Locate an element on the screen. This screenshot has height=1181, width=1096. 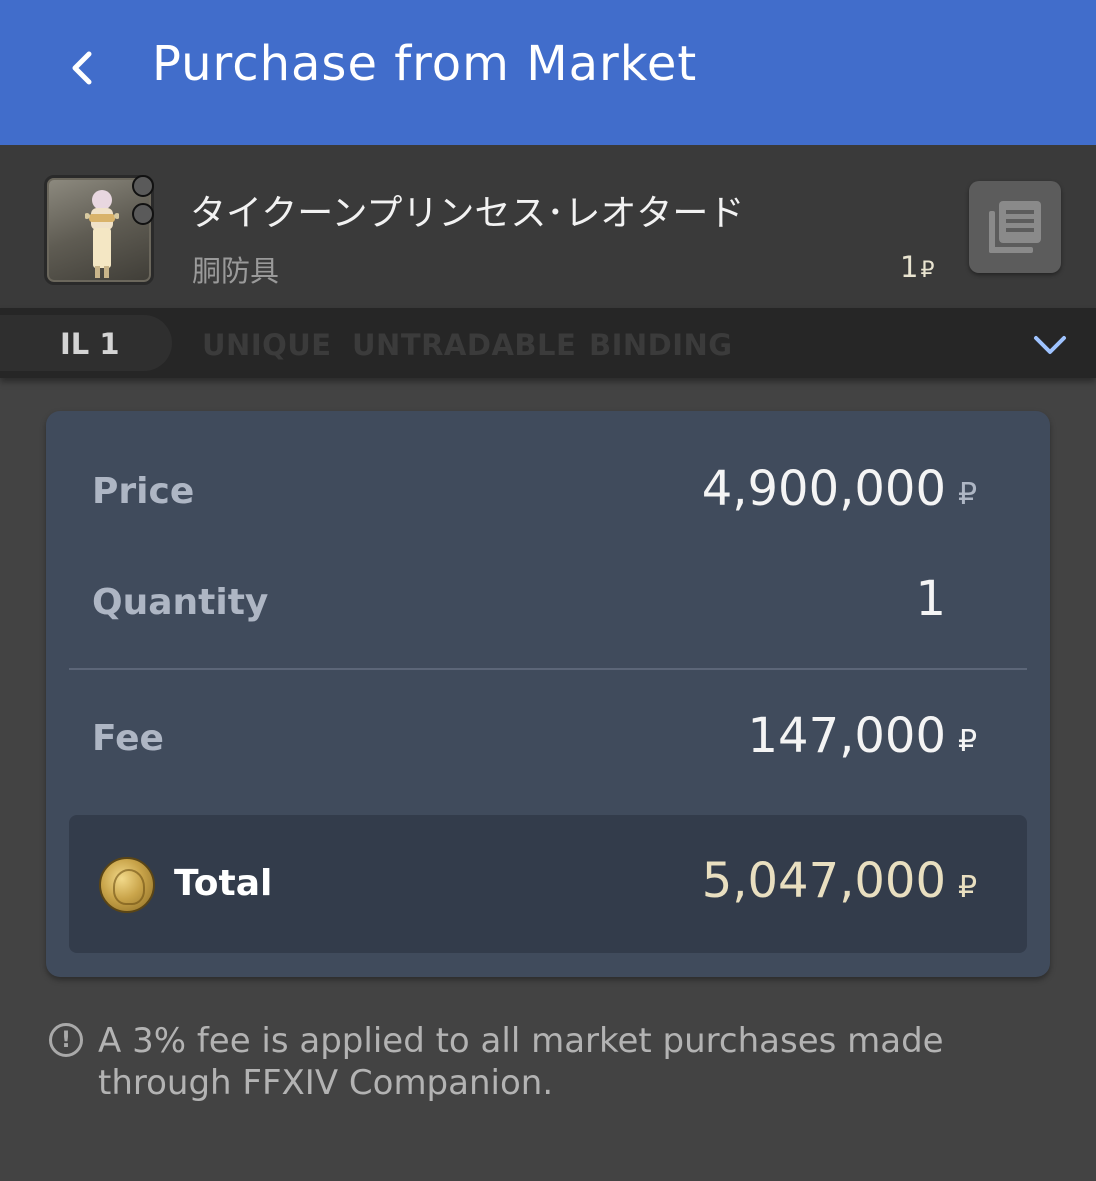
quantity-label: Quantity is located at coordinates (180, 602).